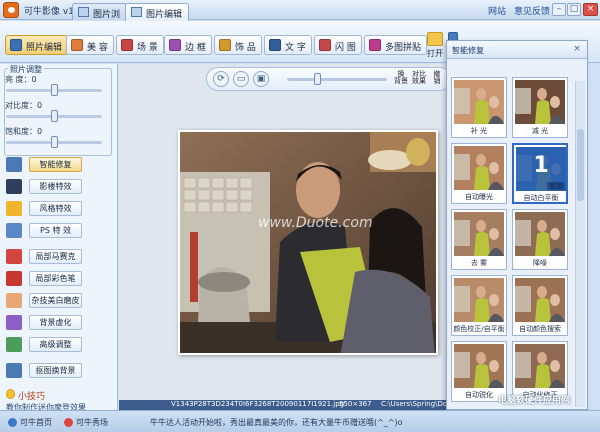 The image size is (600, 432). What do you see at coordinates (435, 53) in the screenshot?
I see `open-label: 打开` at bounding box center [435, 53].